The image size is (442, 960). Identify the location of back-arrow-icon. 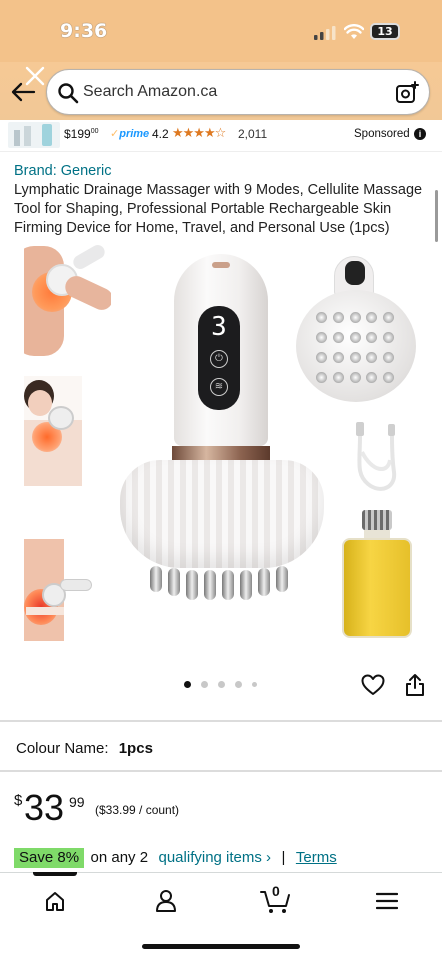
(23, 92).